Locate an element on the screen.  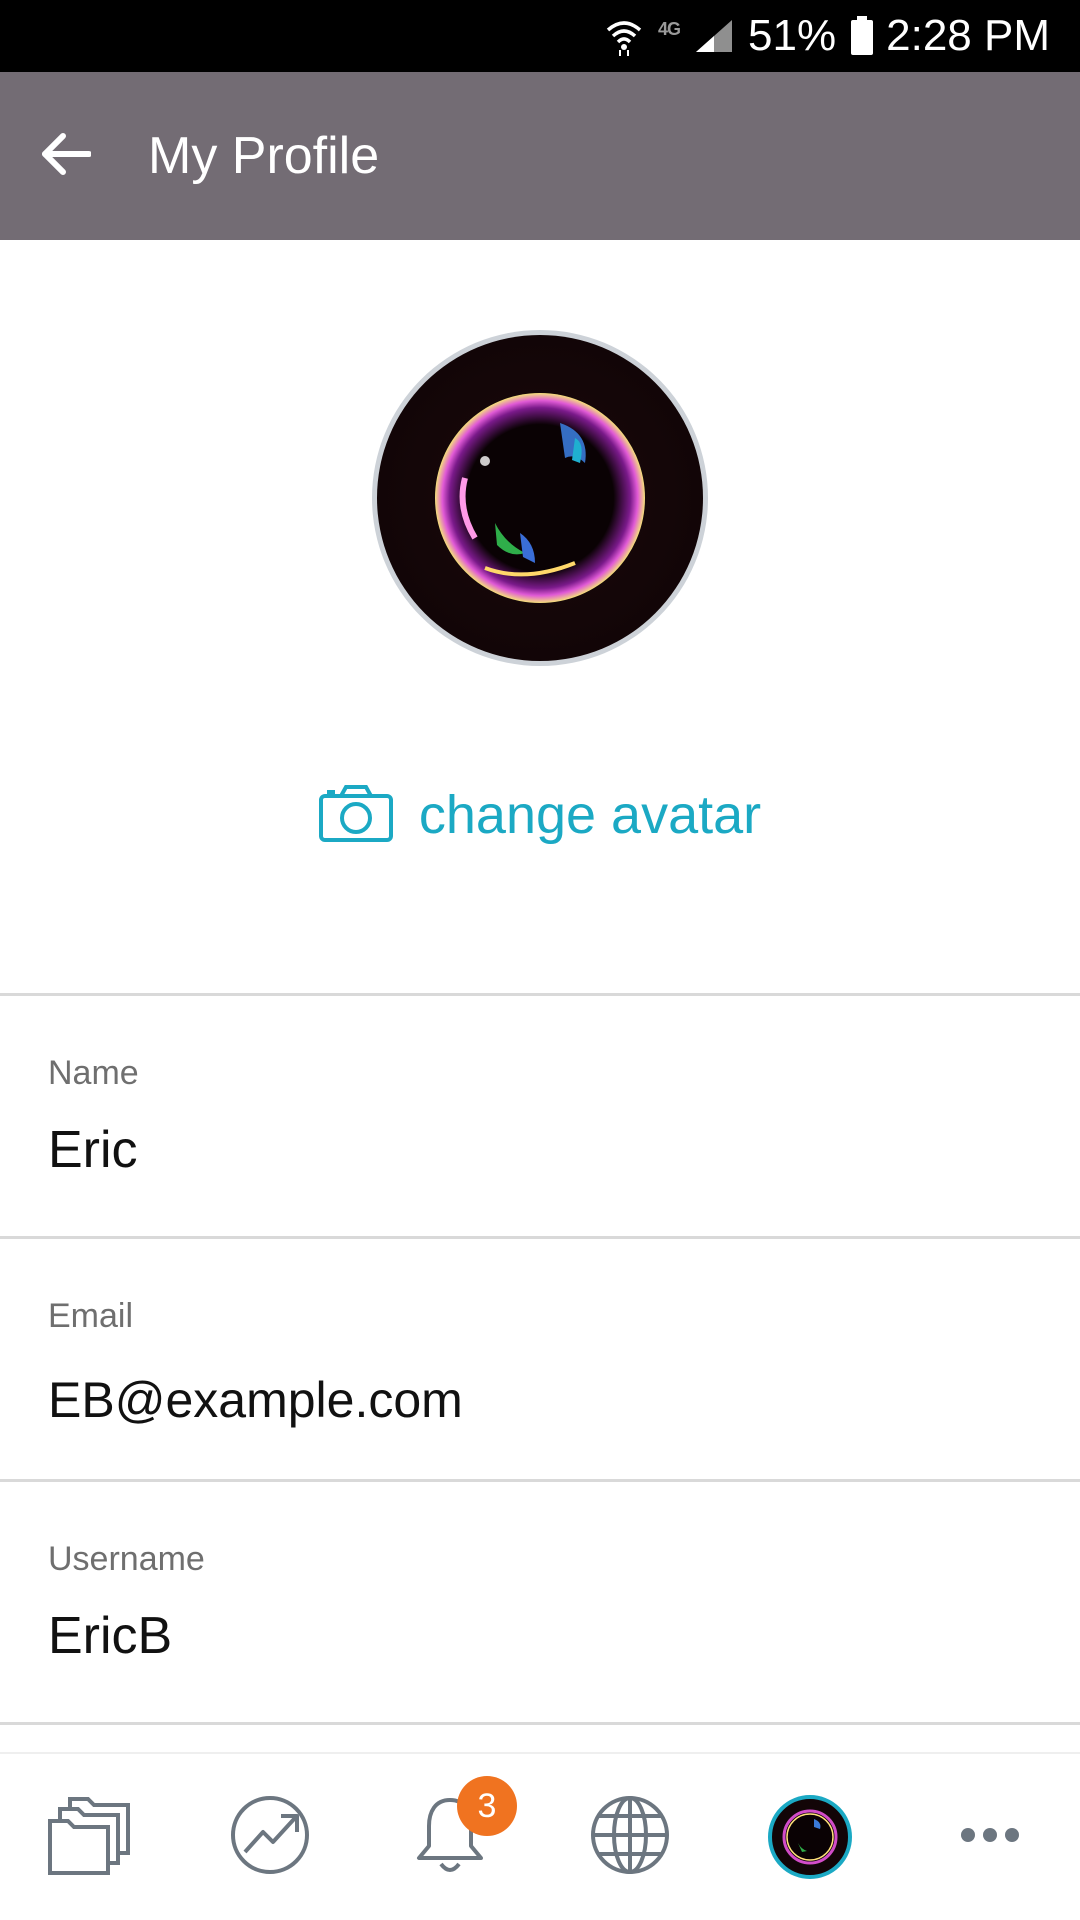
notification-count-badge: 3 is located at coordinates (487, 1806).